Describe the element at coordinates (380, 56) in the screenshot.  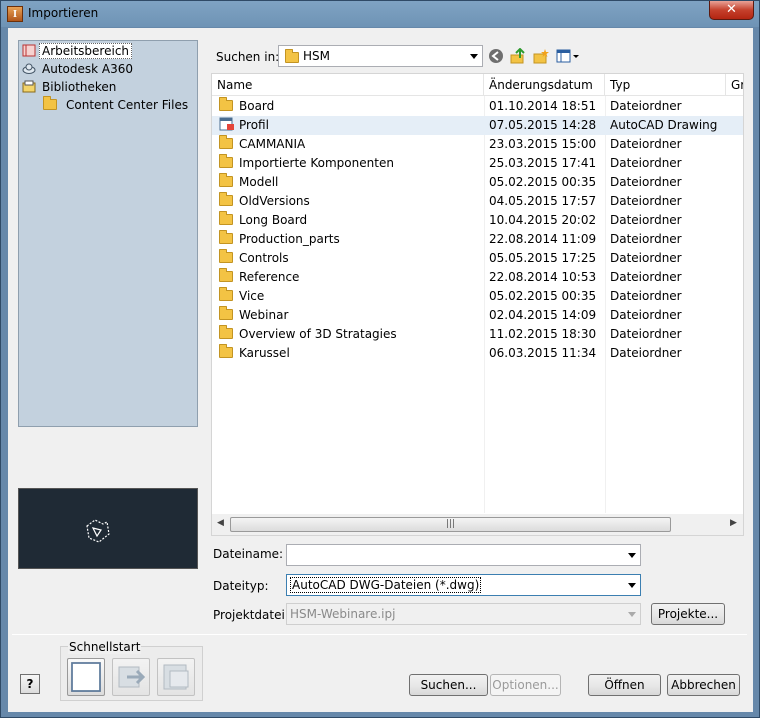
I see `lookin-combo: HSM` at that location.